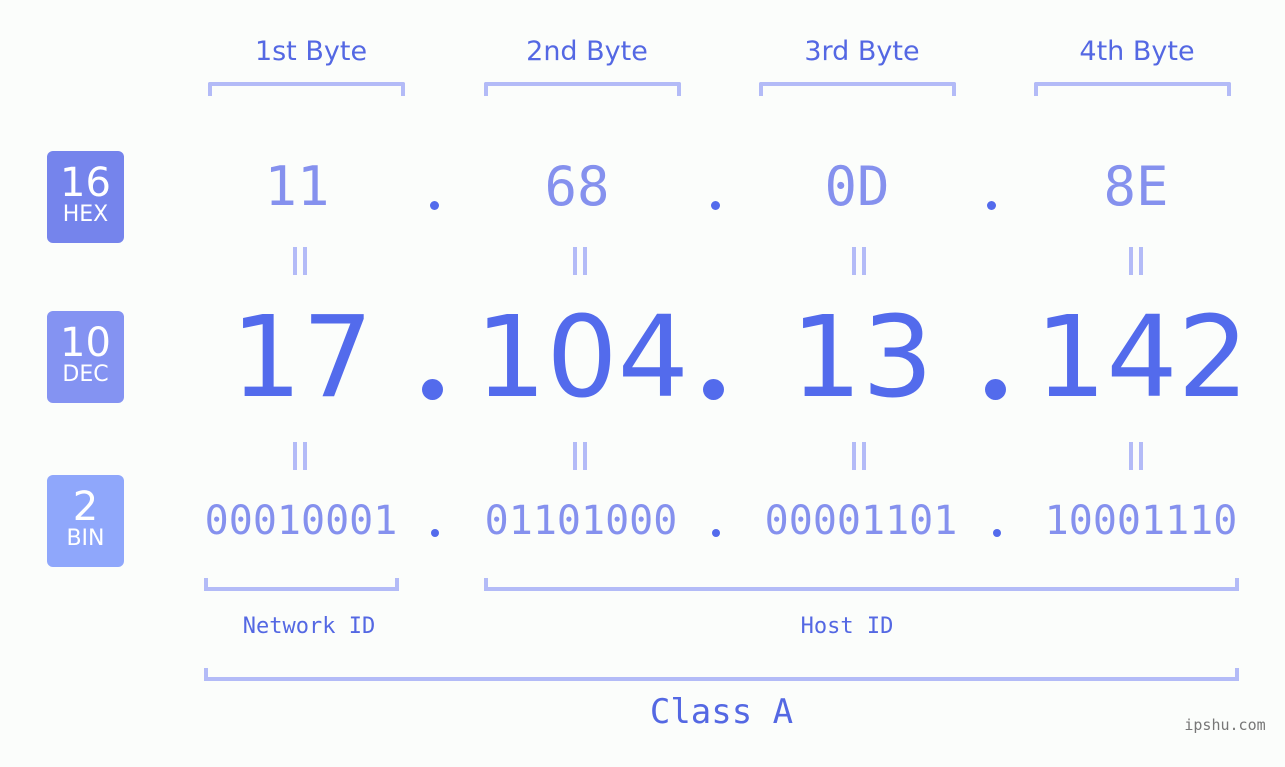  Describe the element at coordinates (1142, 358) in the screenshot. I see `dec-value-4: 142` at that location.